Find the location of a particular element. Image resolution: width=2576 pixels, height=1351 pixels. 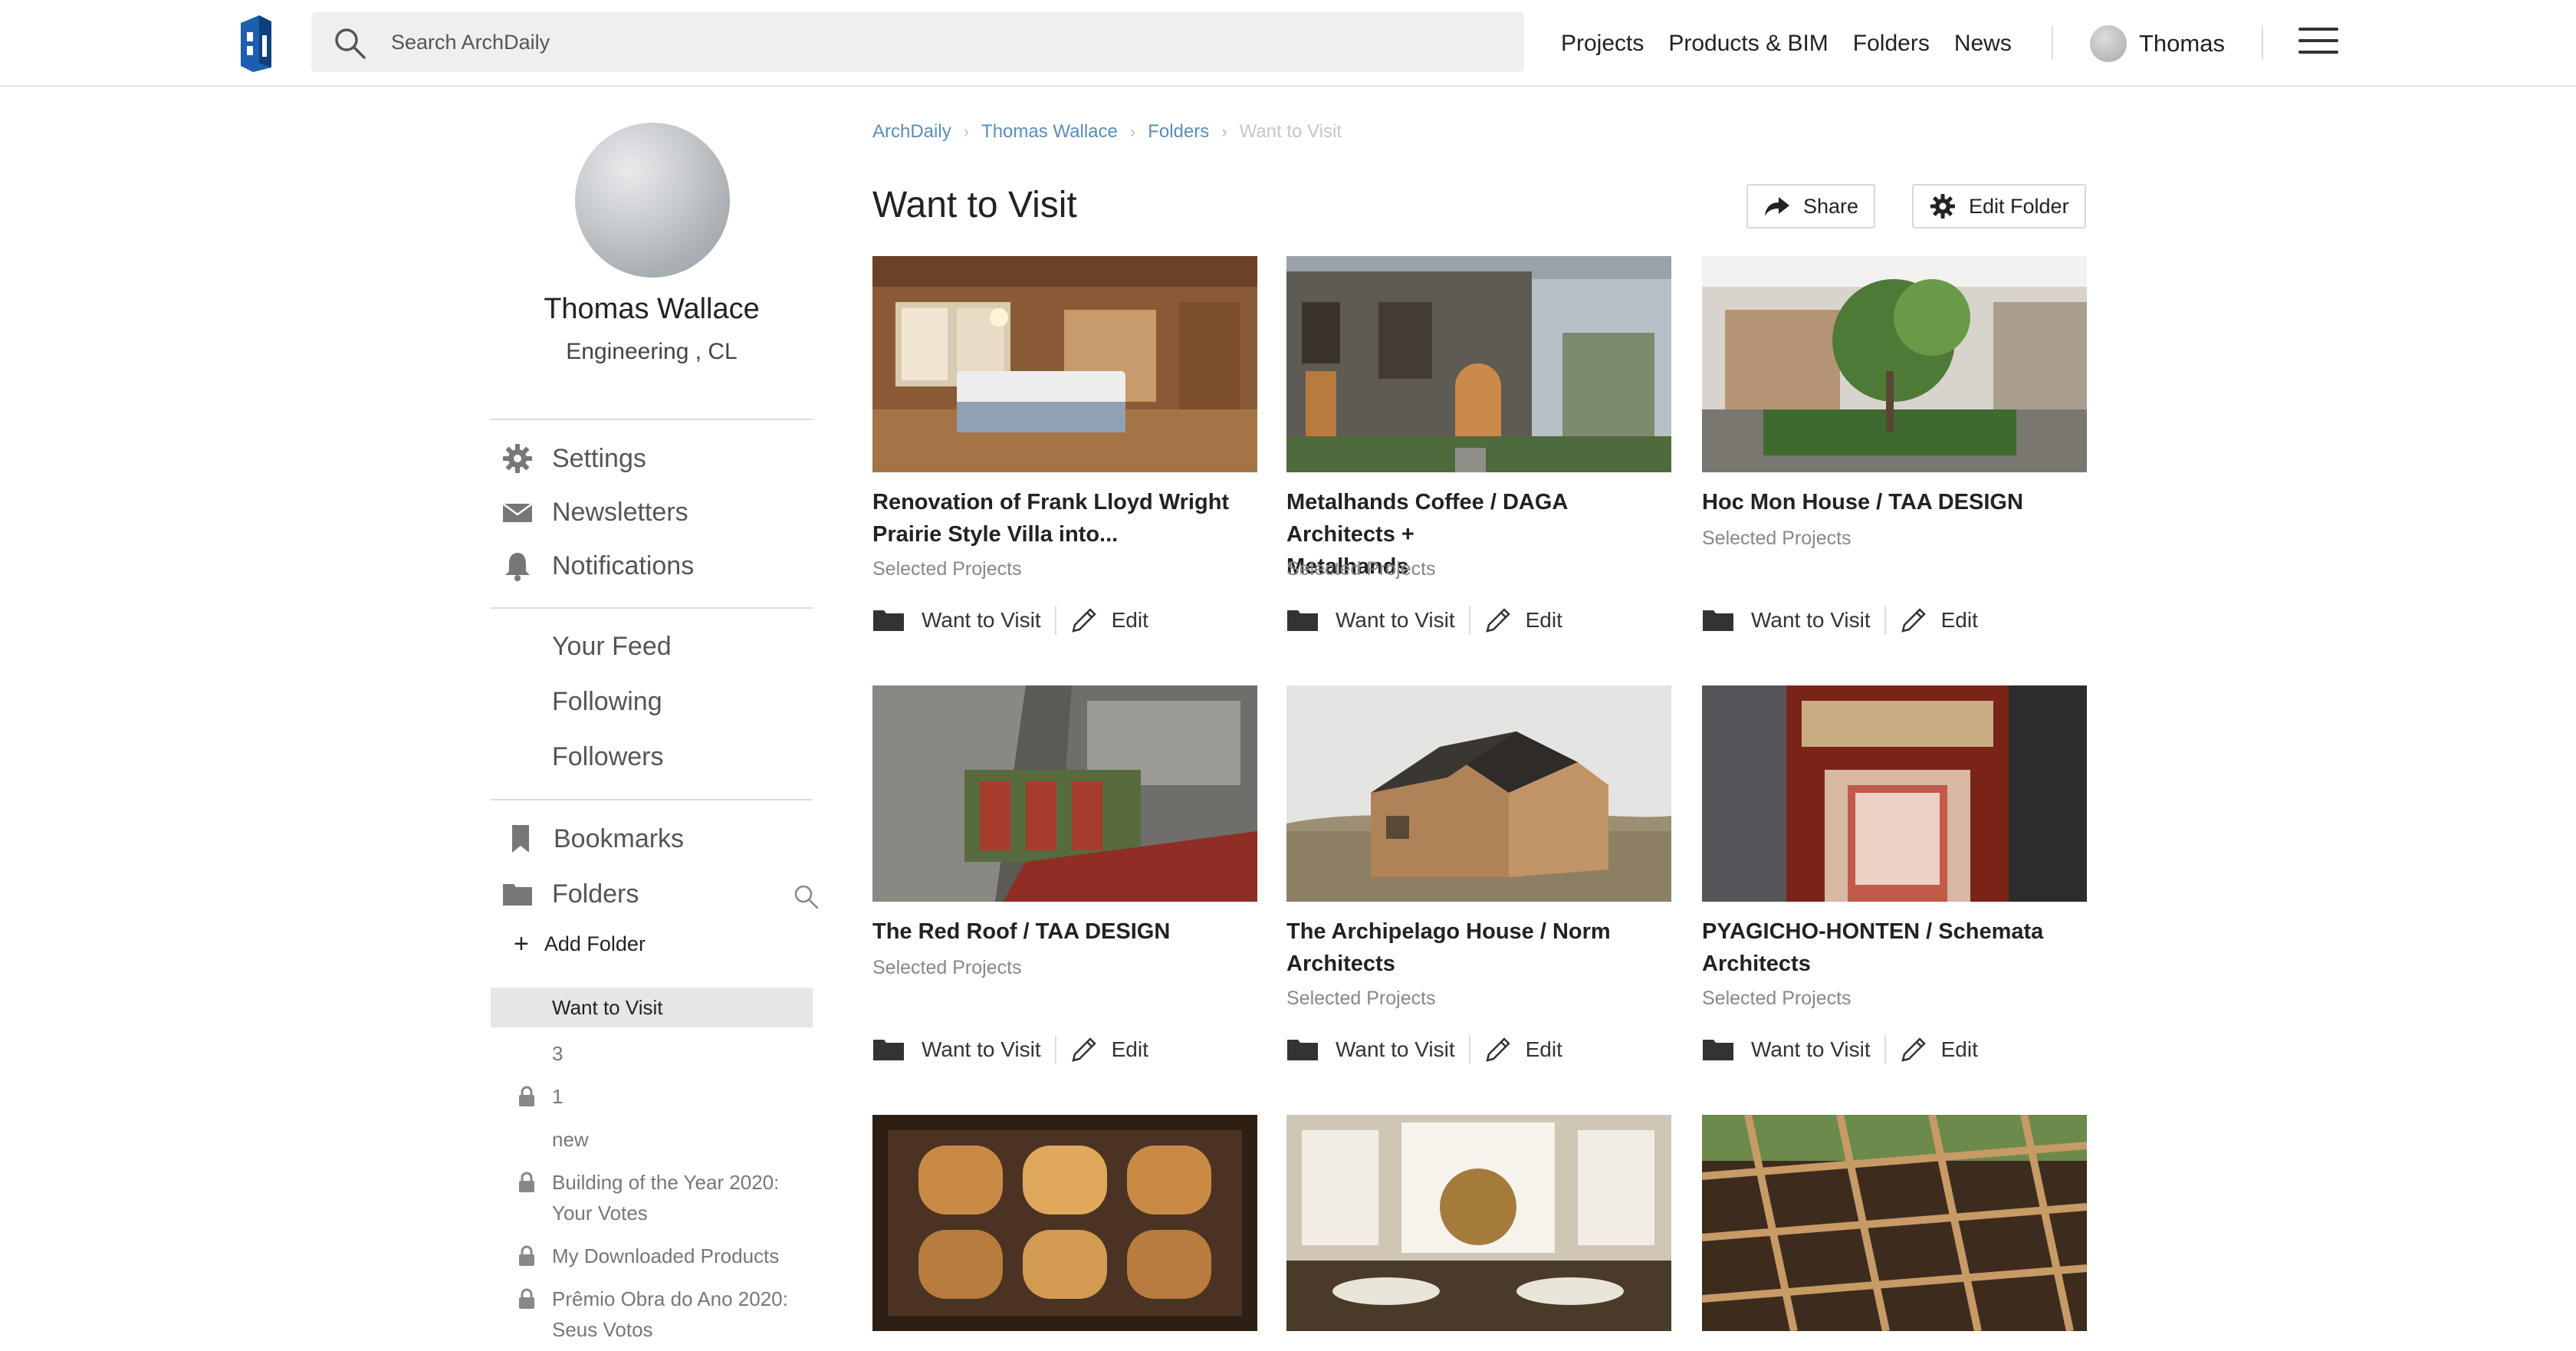

bookmark-icon is located at coordinates (520, 839).